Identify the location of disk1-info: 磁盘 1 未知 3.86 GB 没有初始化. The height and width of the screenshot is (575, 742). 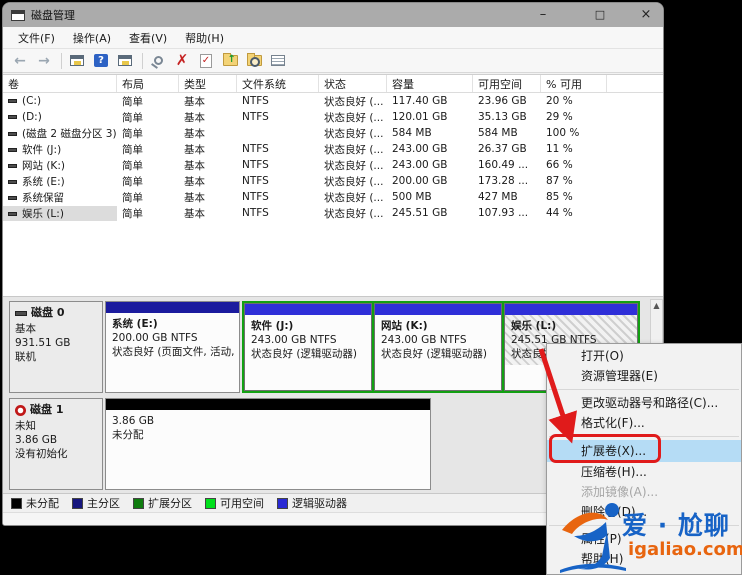
(56, 444).